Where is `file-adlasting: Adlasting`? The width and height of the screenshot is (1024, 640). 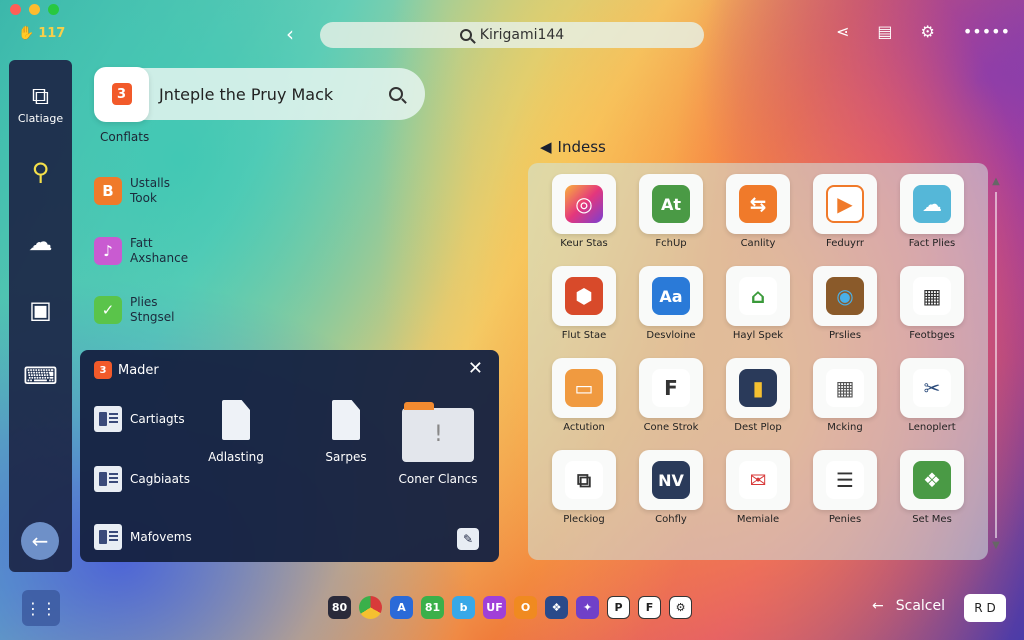
file-adlasting: Adlasting is located at coordinates (236, 432).